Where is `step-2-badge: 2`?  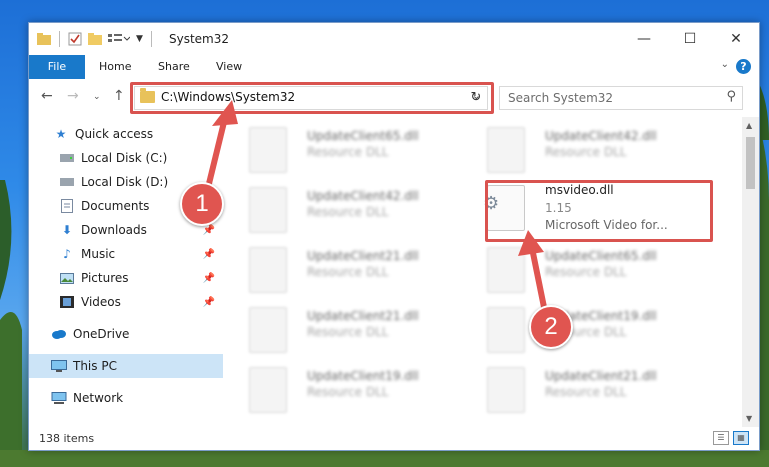
step-2-badge: 2 is located at coordinates (551, 327).